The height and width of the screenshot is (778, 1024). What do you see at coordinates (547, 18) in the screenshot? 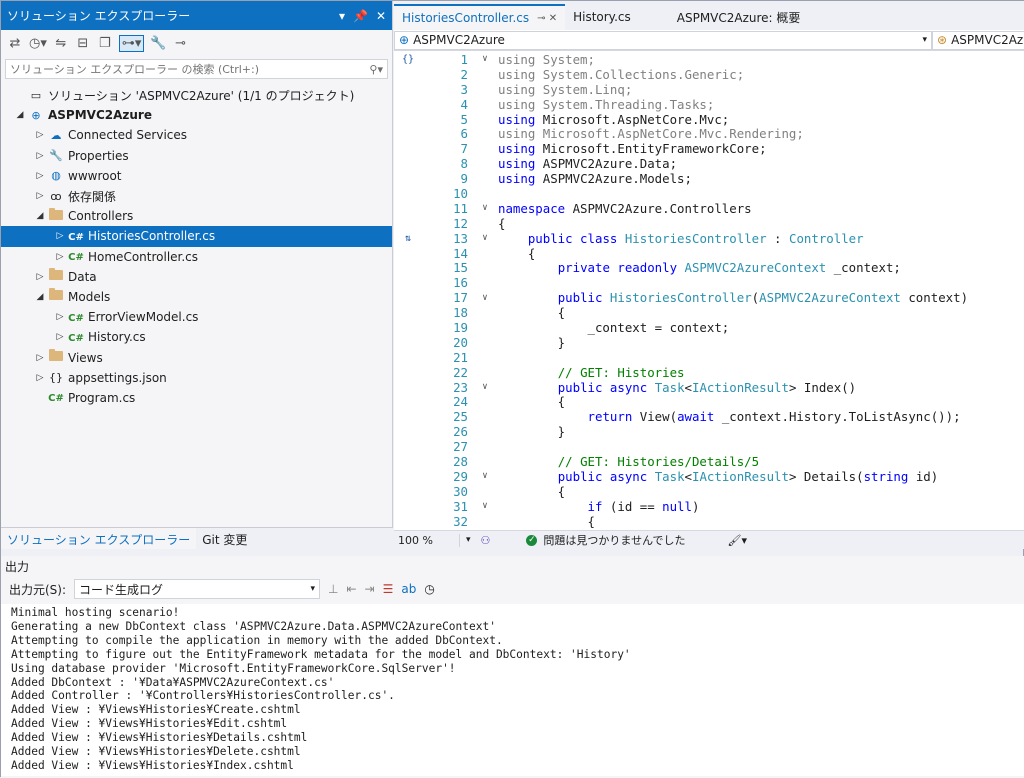
I see `tab-pin-close-icons: ⊸ ✕` at bounding box center [547, 18].